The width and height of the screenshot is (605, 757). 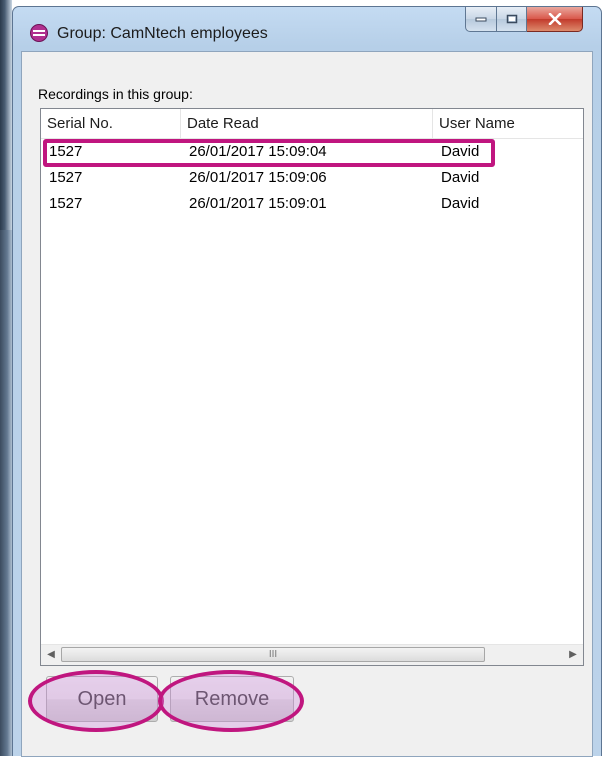 What do you see at coordinates (573, 655) in the screenshot?
I see `scroll-right-arrow-icon: ▶` at bounding box center [573, 655].